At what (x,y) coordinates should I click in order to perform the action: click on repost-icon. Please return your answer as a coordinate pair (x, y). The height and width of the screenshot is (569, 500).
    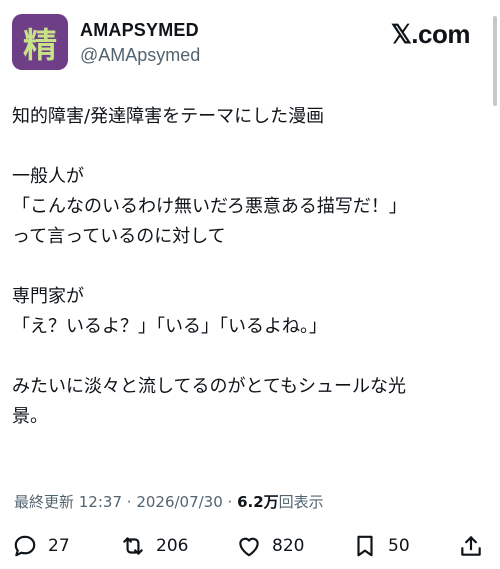
    Looking at the image, I should click on (133, 546).